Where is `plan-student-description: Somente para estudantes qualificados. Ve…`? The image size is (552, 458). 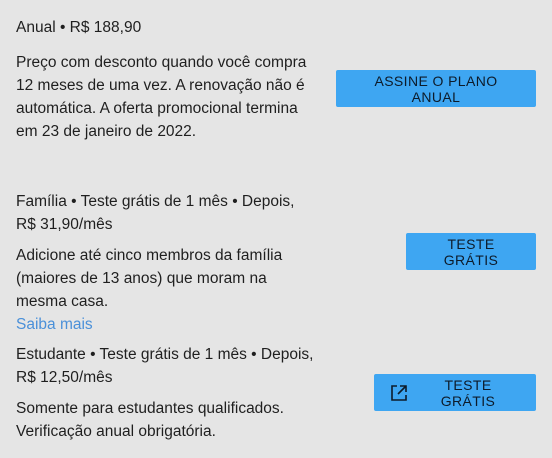 plan-student-description: Somente para estudantes qualificados. Ve… is located at coordinates (150, 420).